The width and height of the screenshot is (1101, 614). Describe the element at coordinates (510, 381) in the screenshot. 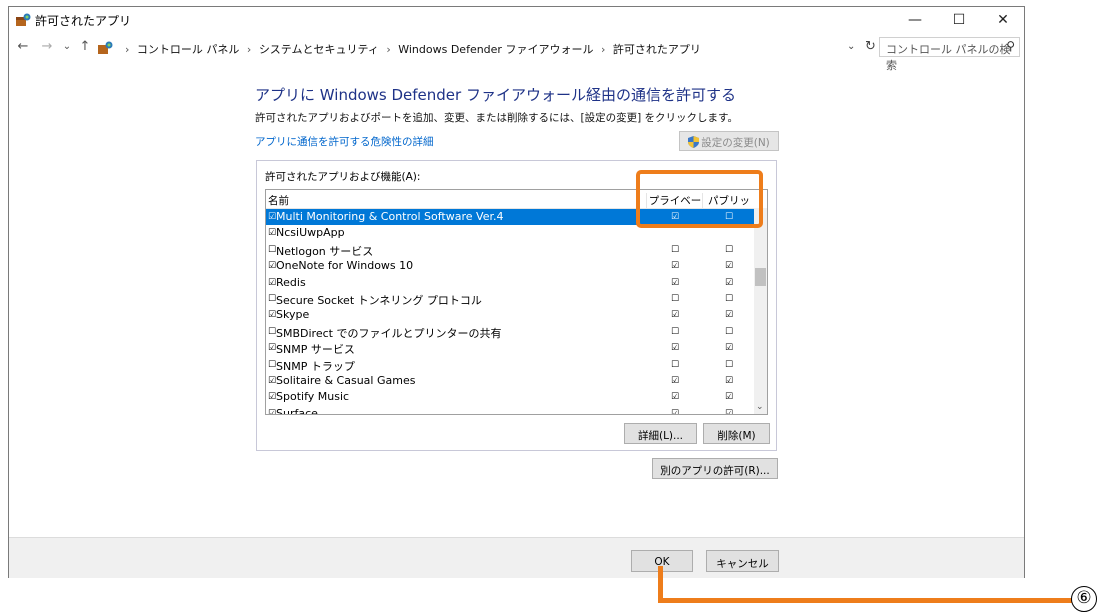

I see `list-item: ☑ Solitaire & Casual Games ☑ ☑` at that location.